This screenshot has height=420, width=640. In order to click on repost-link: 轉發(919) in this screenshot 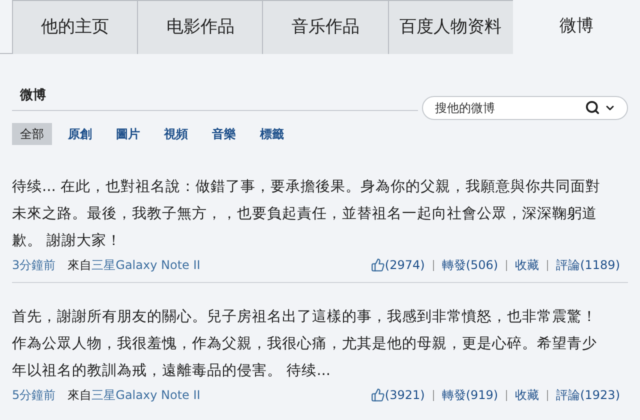, I will do `click(470, 395)`.